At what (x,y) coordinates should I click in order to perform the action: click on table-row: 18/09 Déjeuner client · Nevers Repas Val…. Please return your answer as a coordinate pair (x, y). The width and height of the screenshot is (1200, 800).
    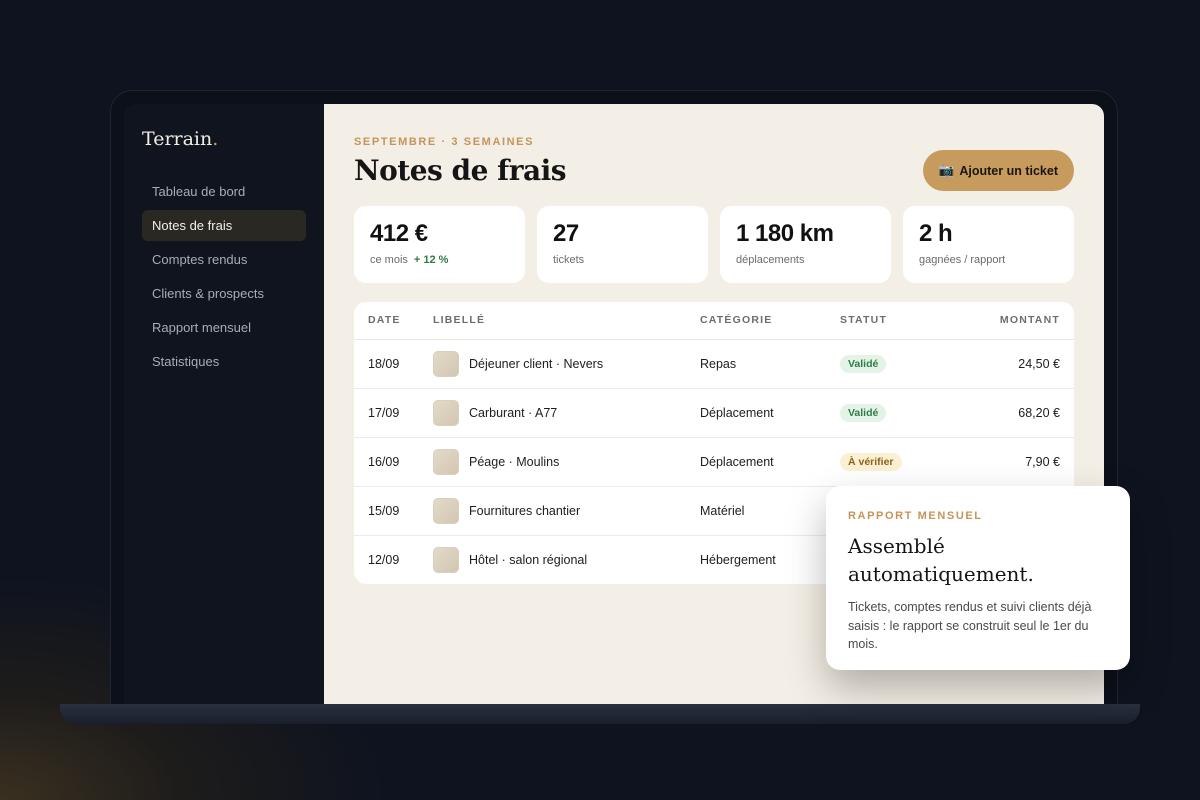
    Looking at the image, I should click on (714, 364).